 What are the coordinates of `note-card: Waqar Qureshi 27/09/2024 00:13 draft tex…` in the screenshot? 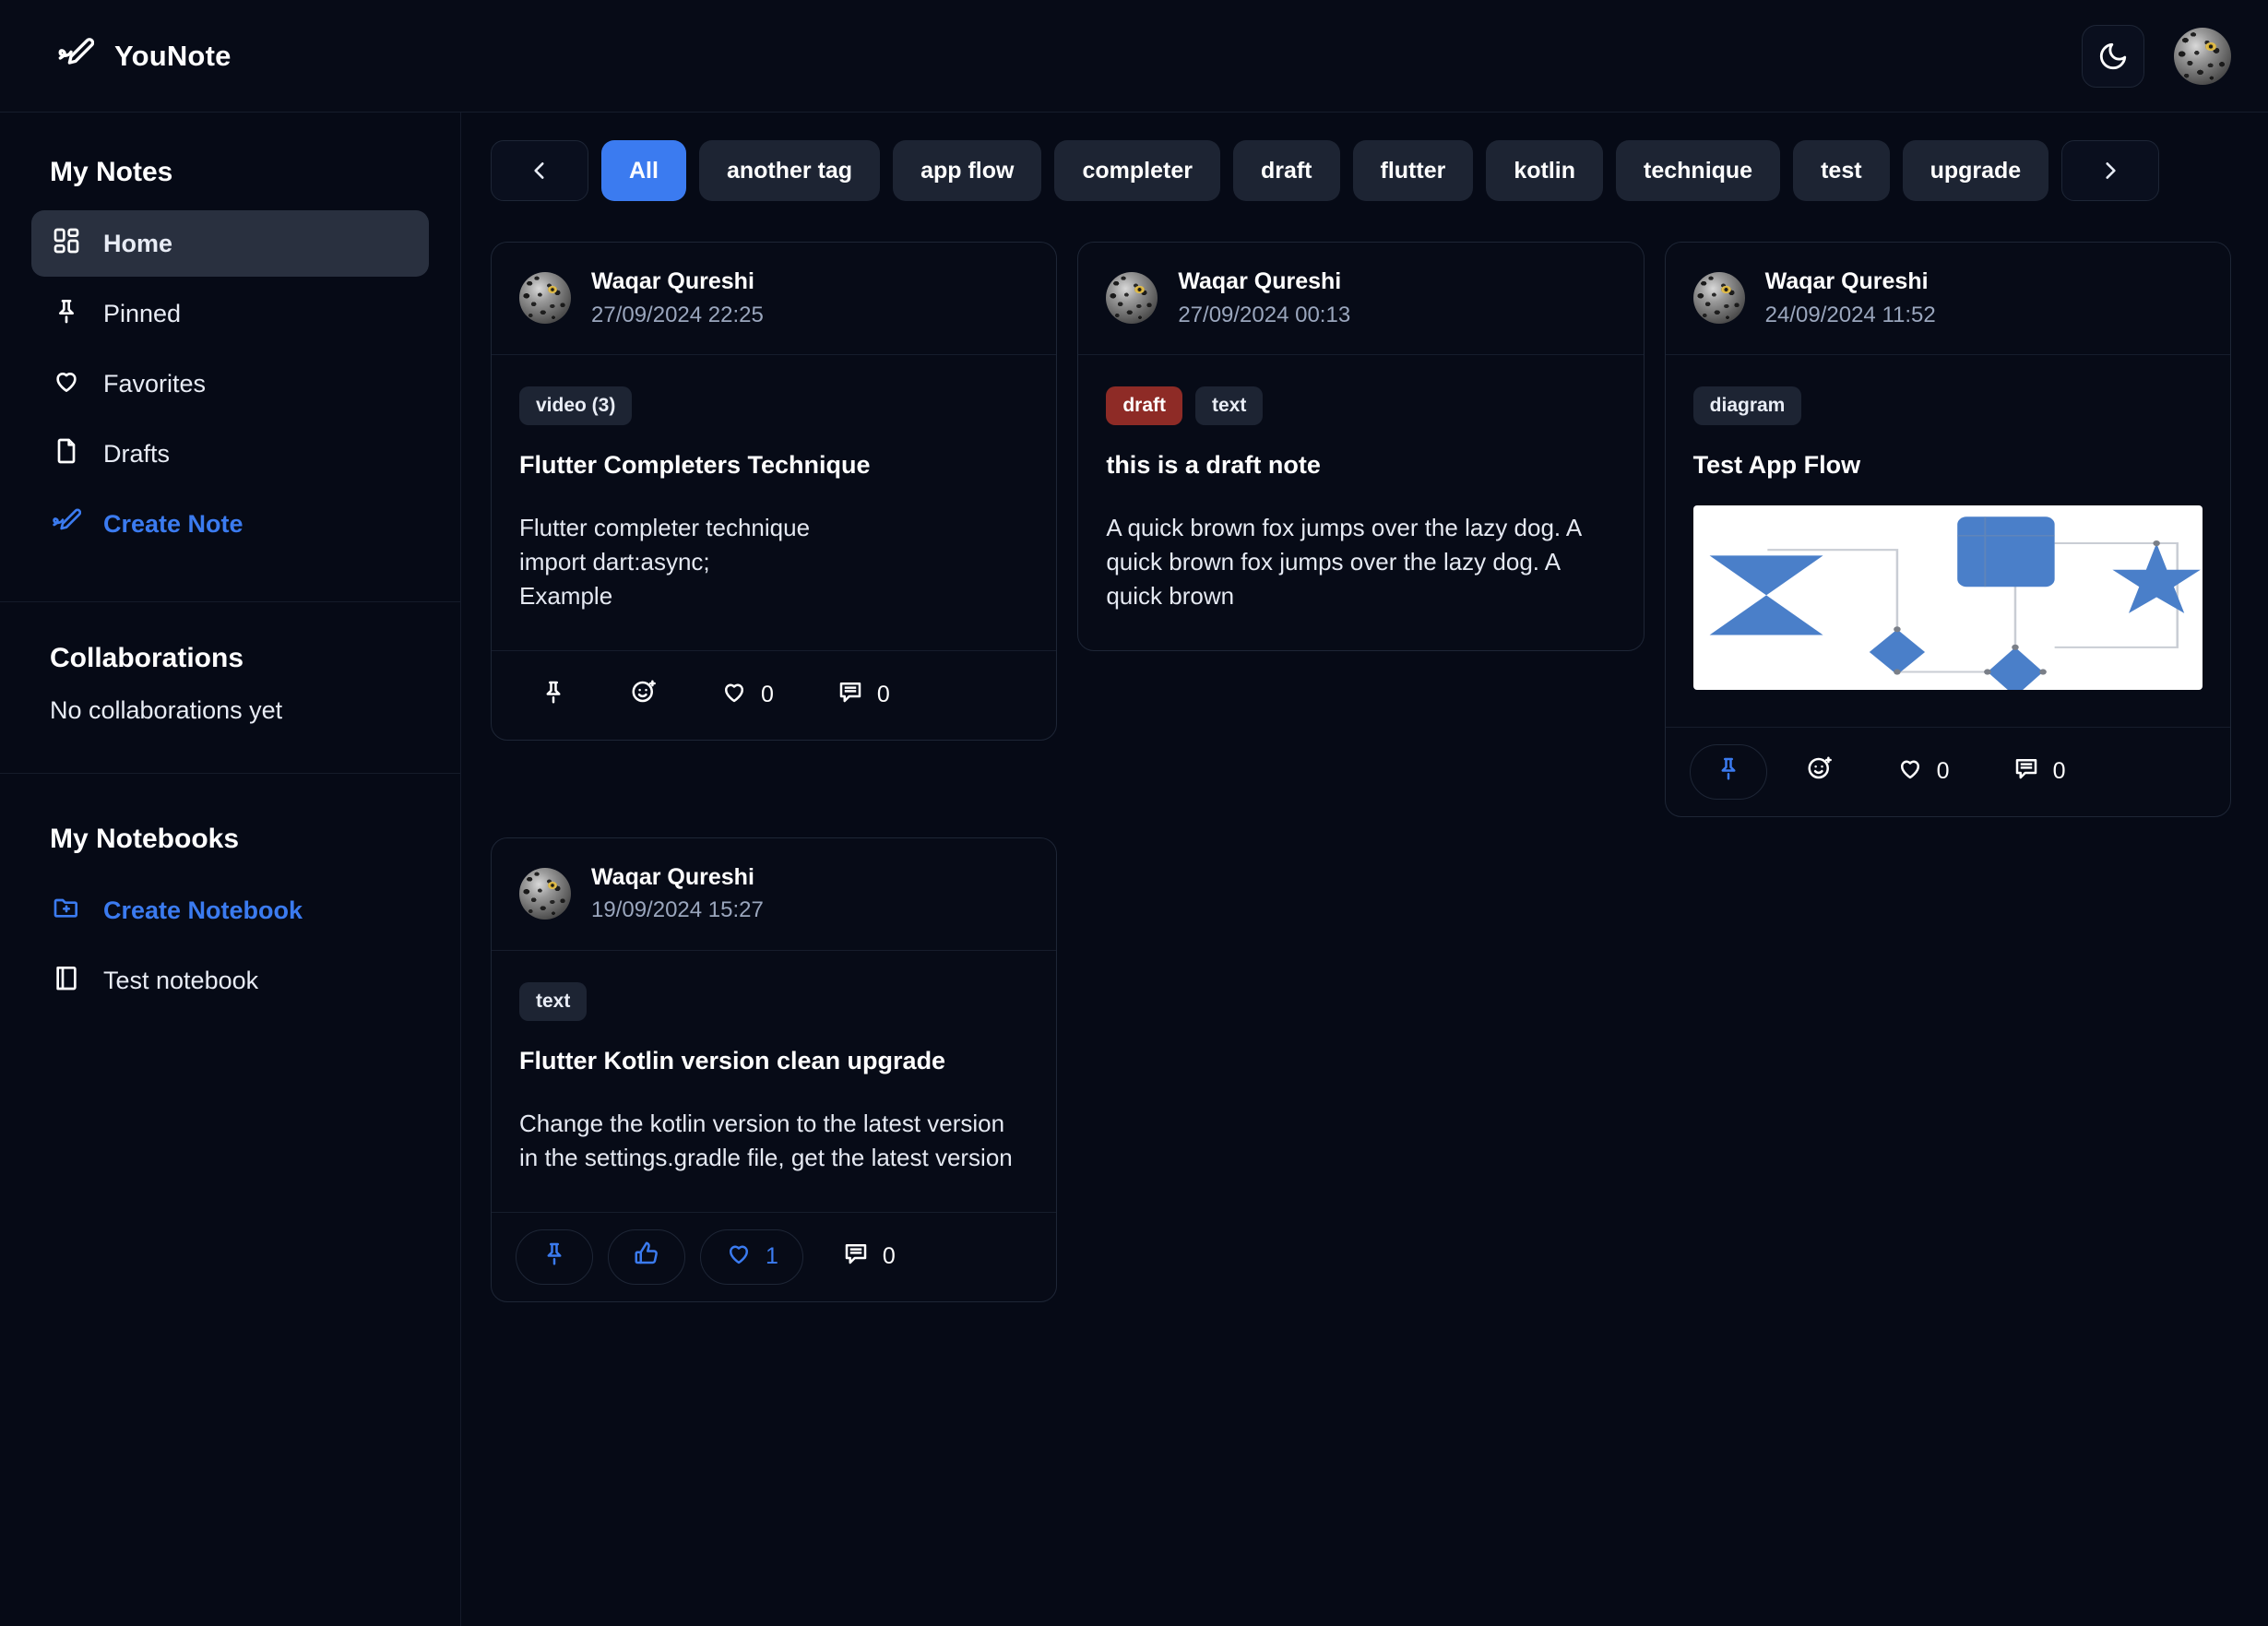 It's located at (1361, 446).